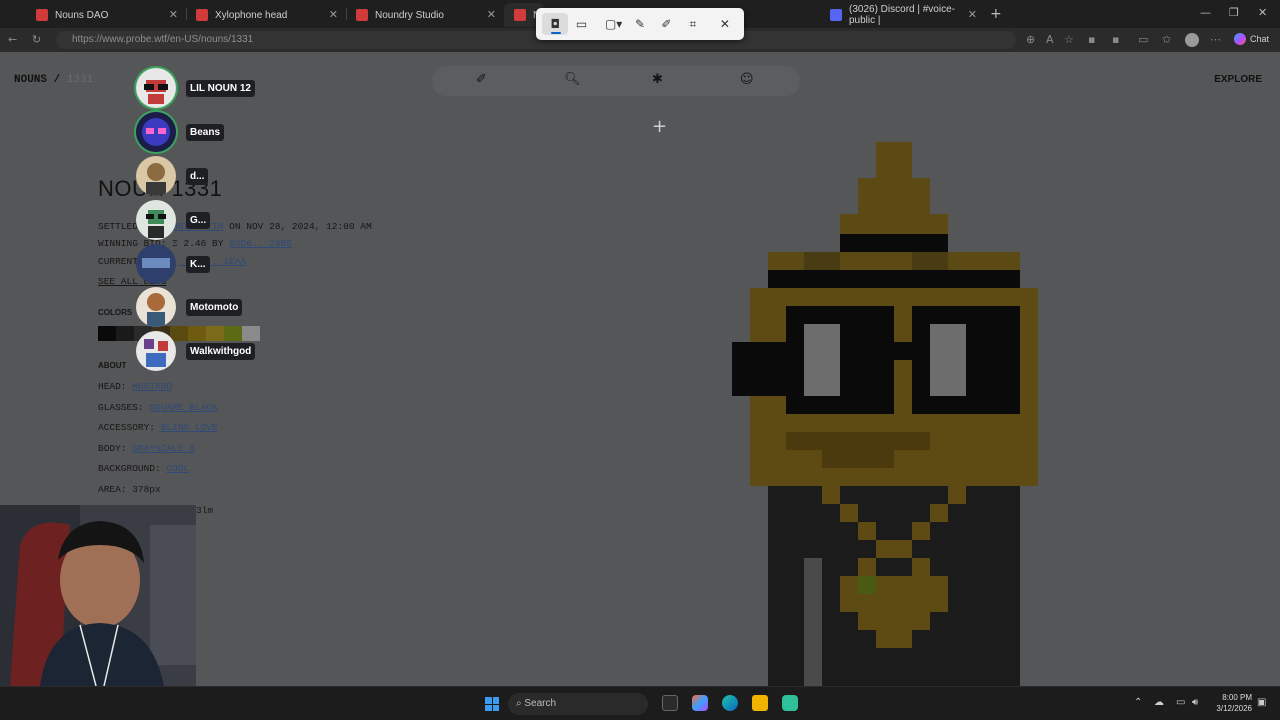  Describe the element at coordinates (1262, 12) in the screenshot. I see `window-close-icon: ✕` at that location.